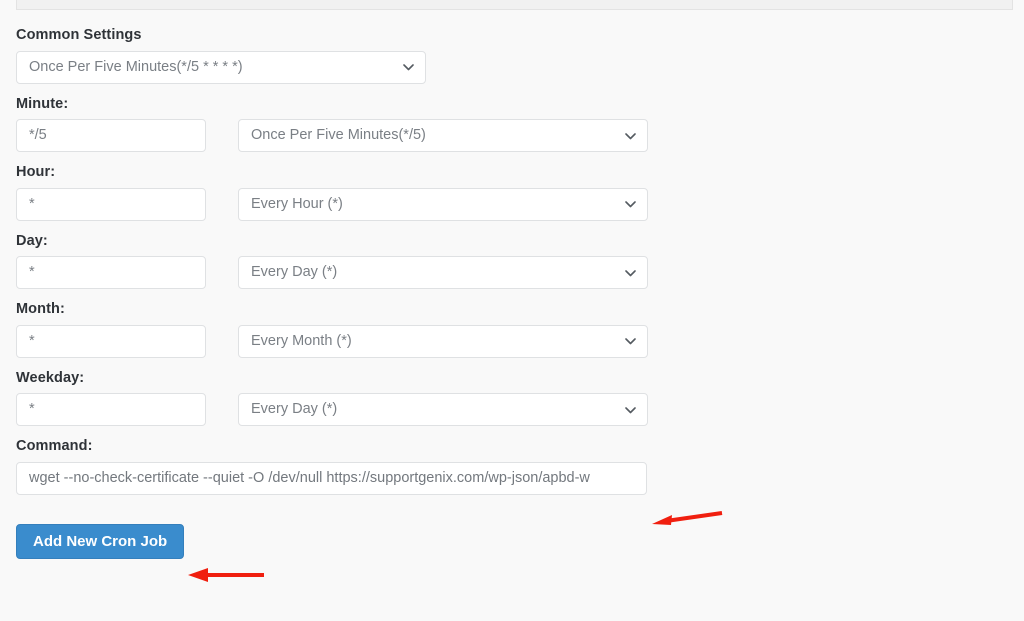 The height and width of the screenshot is (621, 1024). I want to click on arrow-pointing-at-add-button, so click(223, 576).